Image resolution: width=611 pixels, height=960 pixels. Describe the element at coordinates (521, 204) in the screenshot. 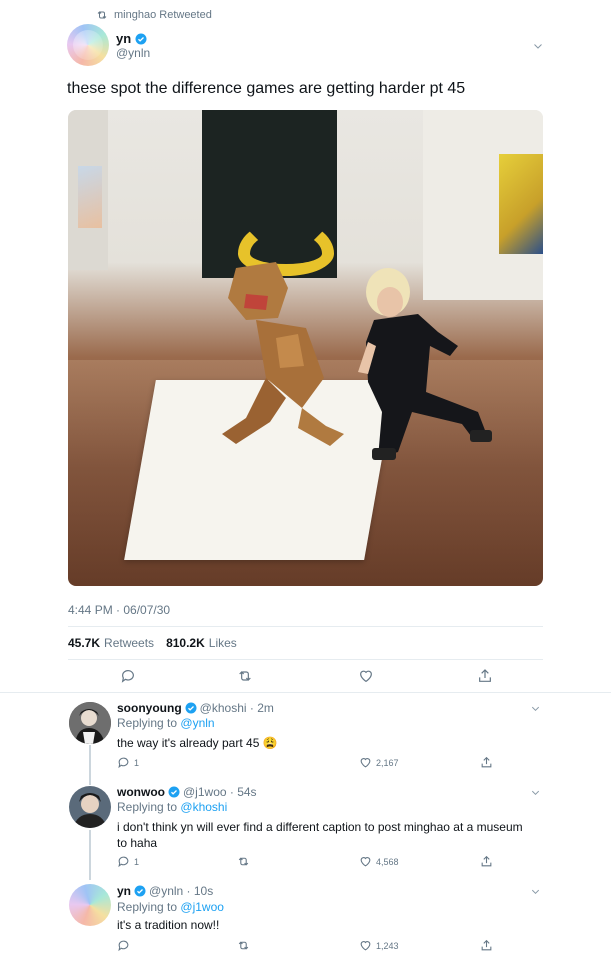

I see `photo-artwork-right` at that location.